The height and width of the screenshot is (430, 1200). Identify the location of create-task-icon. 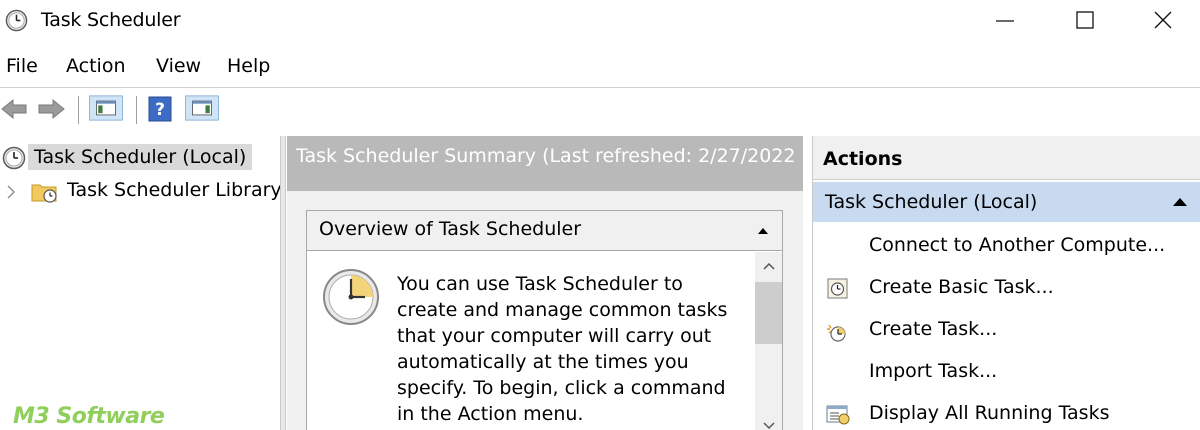
(836, 333).